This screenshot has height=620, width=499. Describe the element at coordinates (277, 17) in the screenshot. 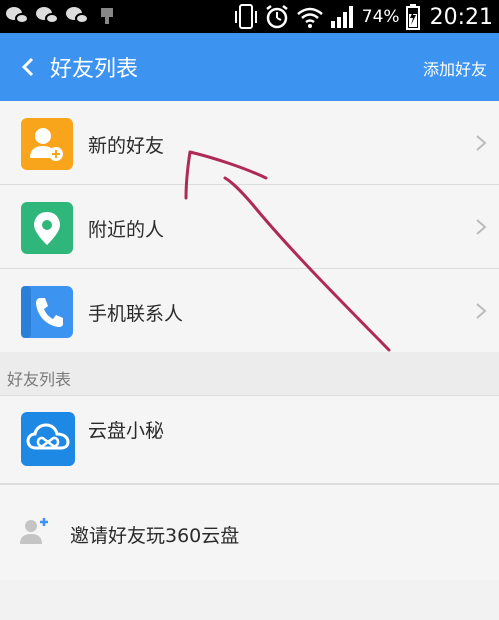

I see `alarm-icon` at that location.